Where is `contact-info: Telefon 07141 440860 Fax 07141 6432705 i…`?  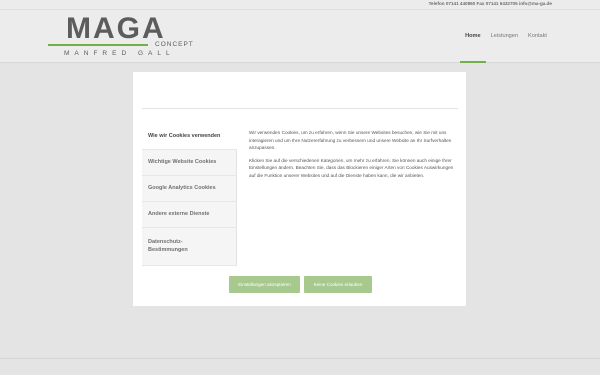
contact-info: Telefon 07141 440860 Fax 07141 6432705 i… is located at coordinates (490, 3).